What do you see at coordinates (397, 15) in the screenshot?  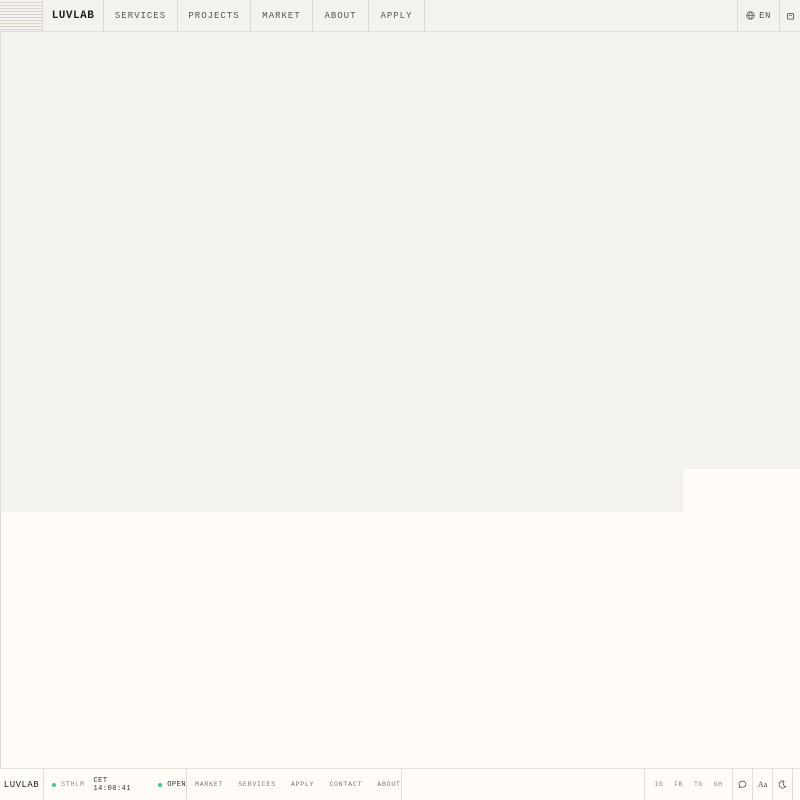 I see `nav-apply: APPLY` at bounding box center [397, 15].